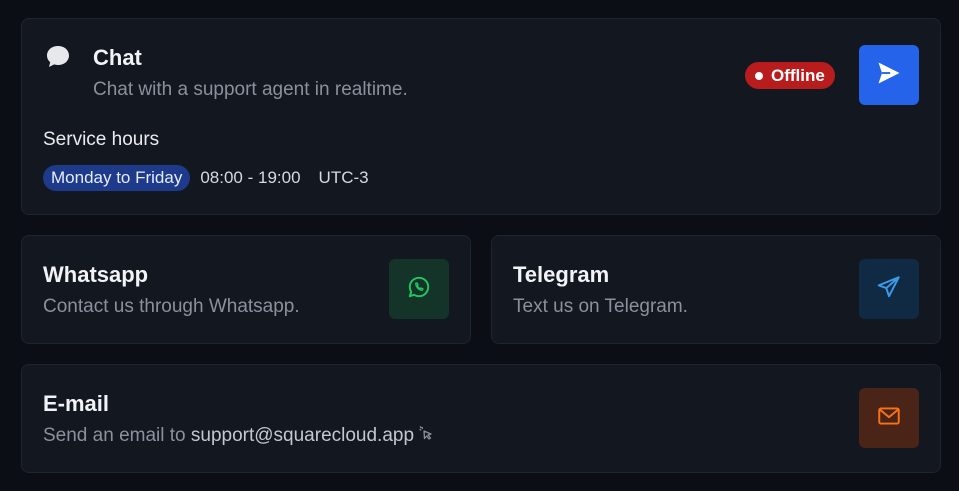 Image resolution: width=959 pixels, height=491 pixels. Describe the element at coordinates (171, 306) in the screenshot. I see `whatsapp-description: Contact us through Whatsapp.` at that location.